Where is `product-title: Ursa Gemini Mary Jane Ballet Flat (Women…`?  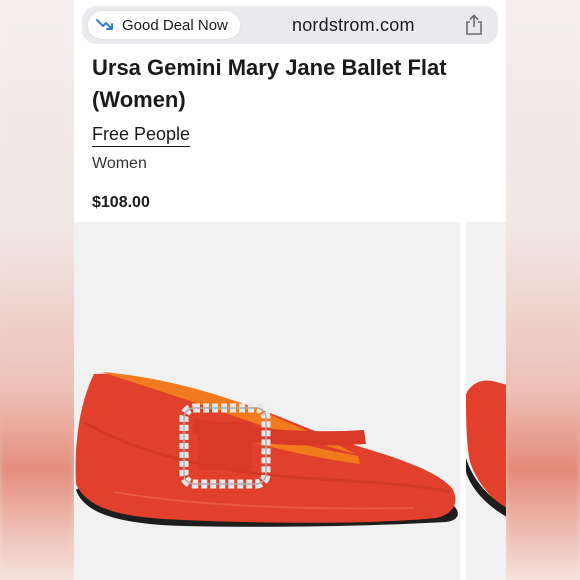
product-title: Ursa Gemini Mary Jane Ballet Flat (Women… is located at coordinates (269, 83).